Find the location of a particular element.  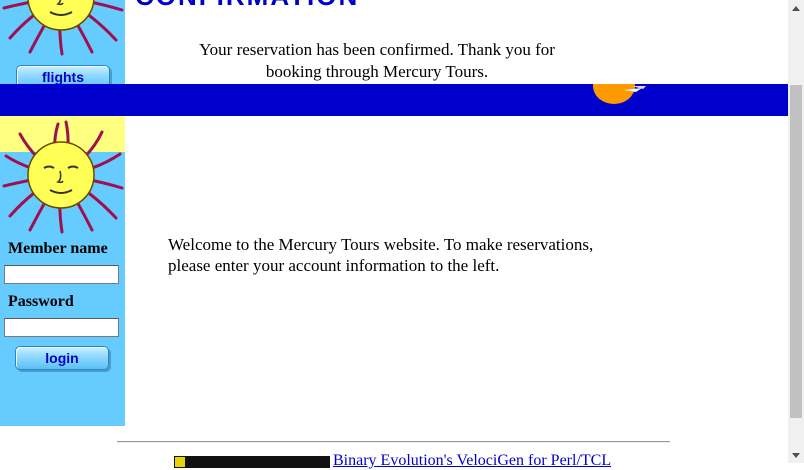

scroll-down-icon is located at coordinates (796, 455).